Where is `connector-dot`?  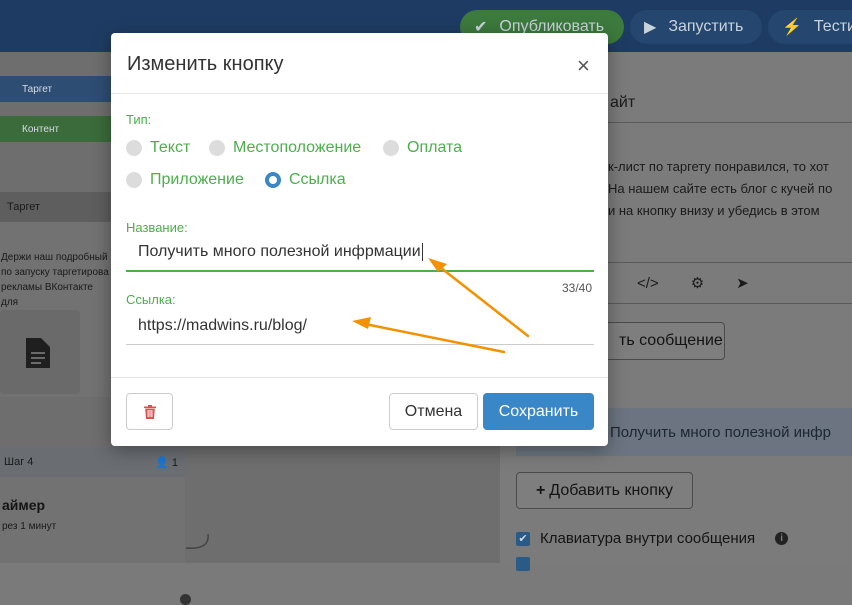 connector-dot is located at coordinates (185, 599).